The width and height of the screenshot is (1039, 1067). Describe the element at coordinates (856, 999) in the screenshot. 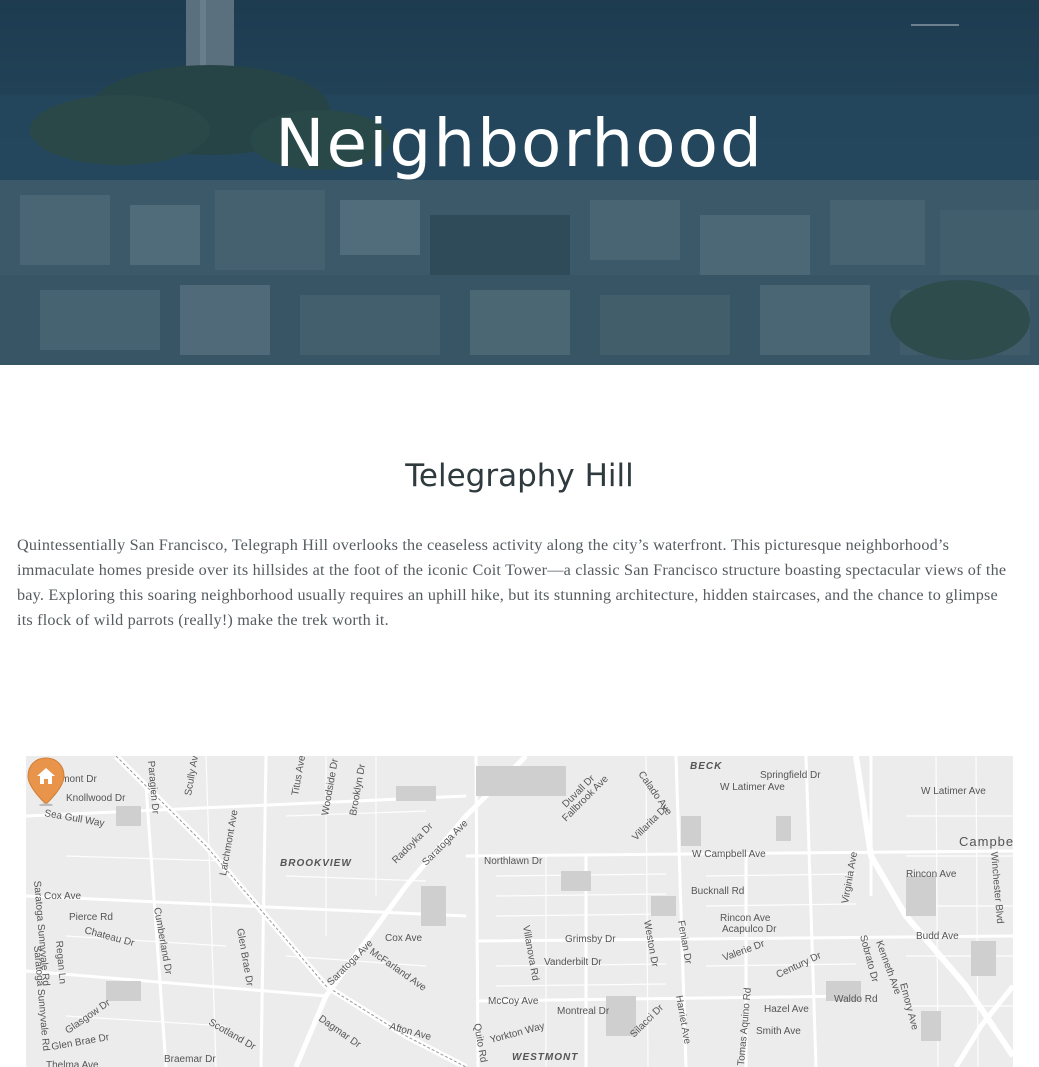

I see `svg-text: Waldo Rd` at that location.